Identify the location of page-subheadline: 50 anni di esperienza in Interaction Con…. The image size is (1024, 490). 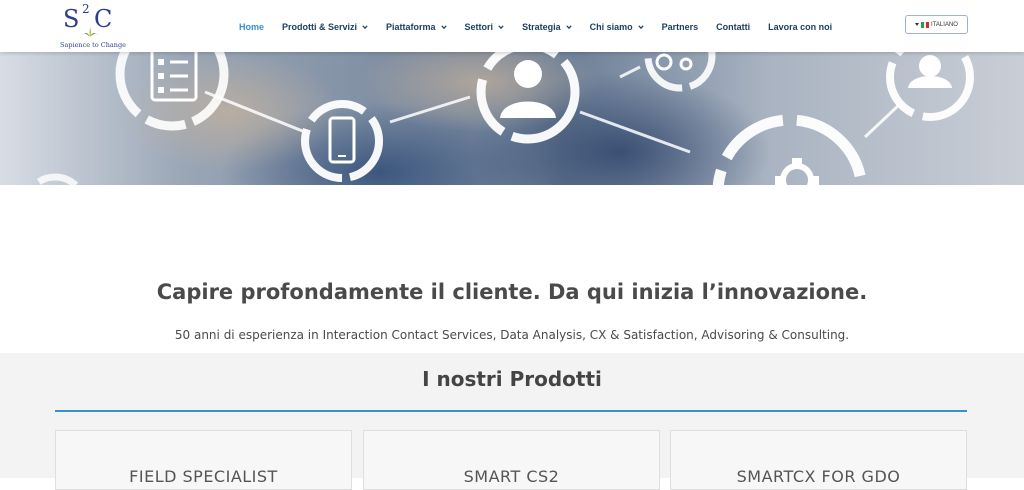
(512, 335).